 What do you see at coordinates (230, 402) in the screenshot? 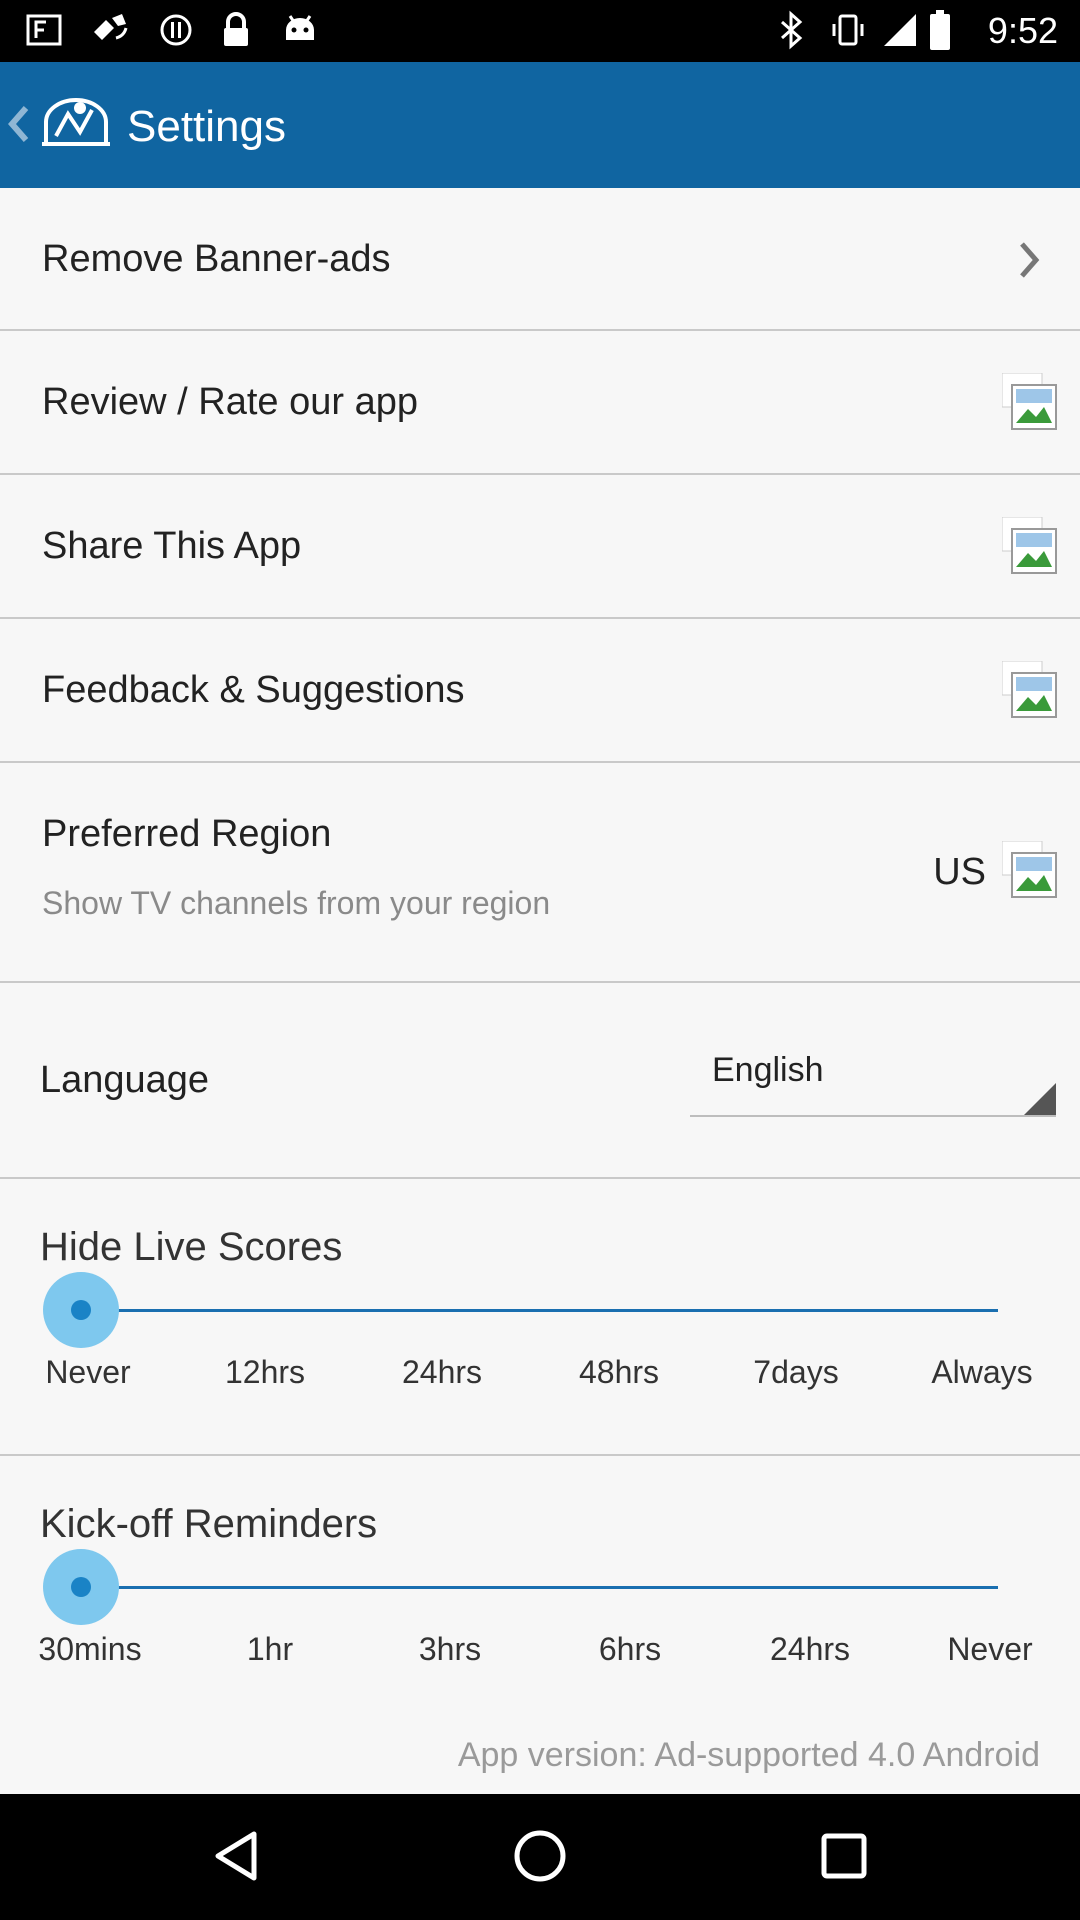
I see `review-label: Review / Rate our app` at bounding box center [230, 402].